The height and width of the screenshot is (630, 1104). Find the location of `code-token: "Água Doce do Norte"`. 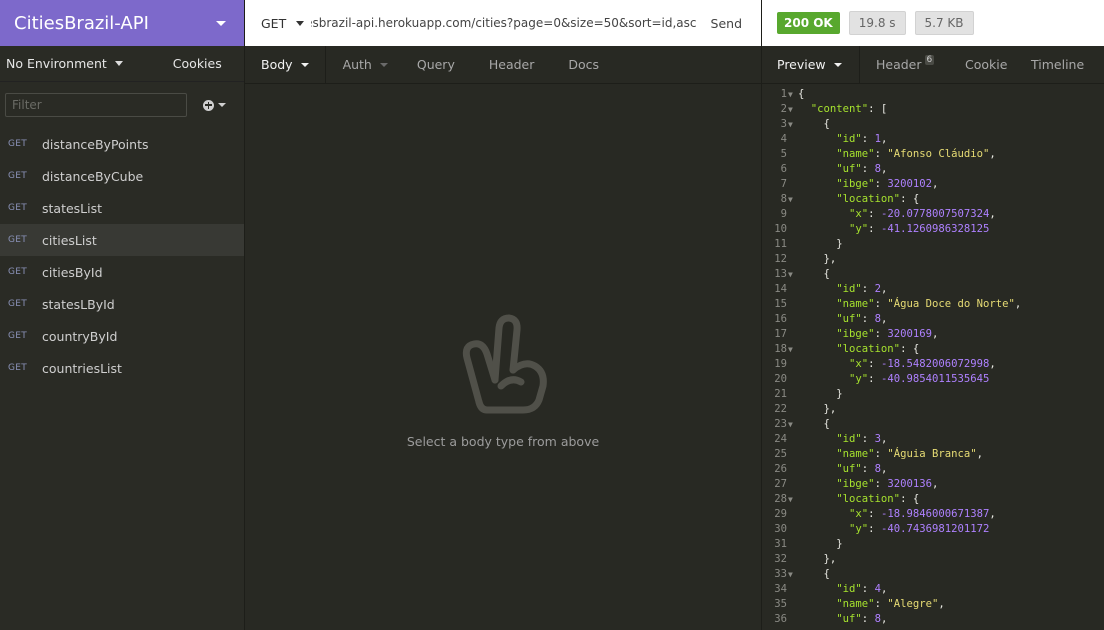

code-token: "Água Doce do Norte" is located at coordinates (951, 304).